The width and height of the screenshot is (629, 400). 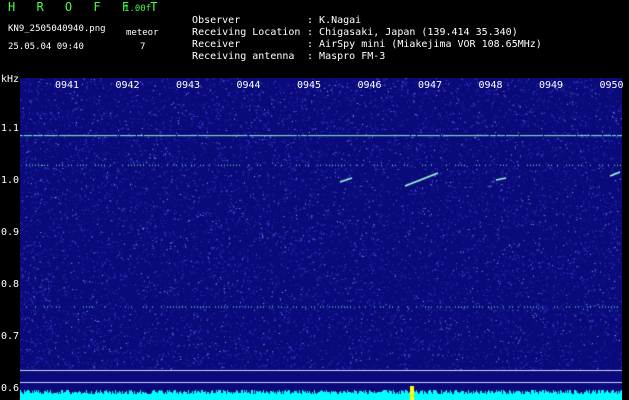 I want to click on freq-label: 0.6, so click(x=10, y=388).